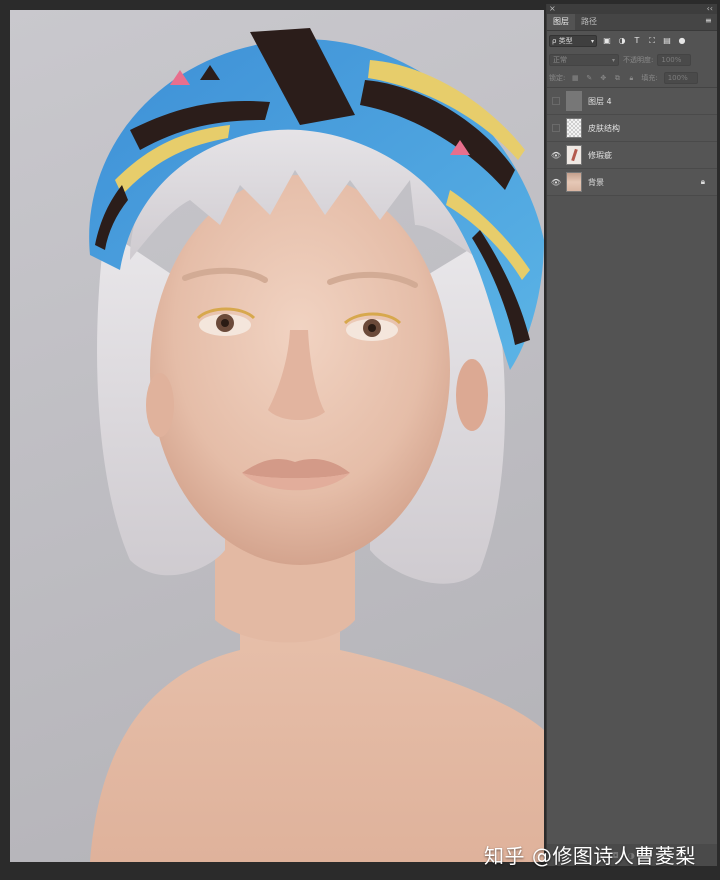  Describe the element at coordinates (575, 78) in the screenshot. I see `lock-transparent-icon: ▦` at that location.